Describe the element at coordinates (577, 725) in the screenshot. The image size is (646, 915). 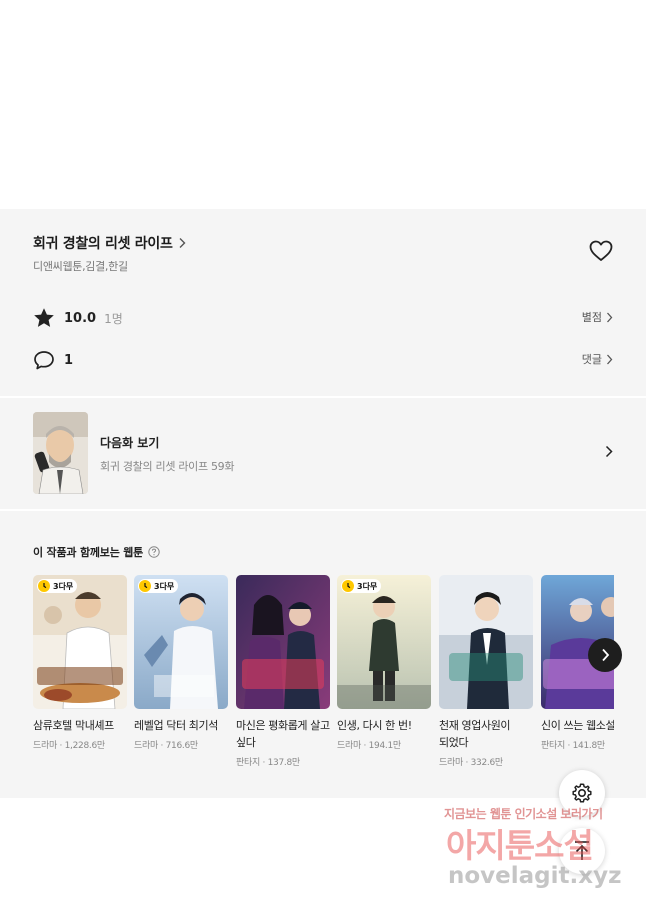
I see `recommendation-title: 신이 쓰는 웹소설` at that location.